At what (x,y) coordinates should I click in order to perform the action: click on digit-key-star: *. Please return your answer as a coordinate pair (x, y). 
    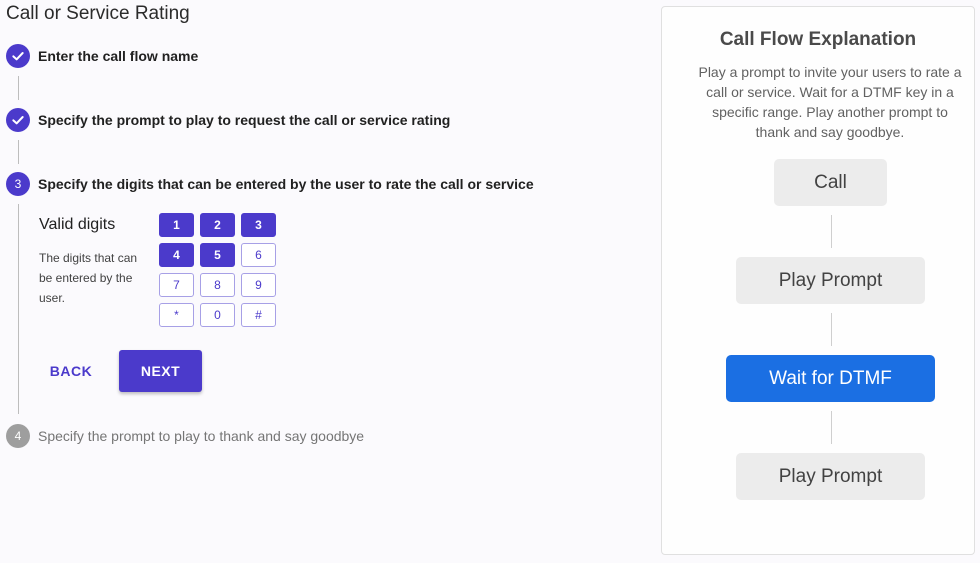
    Looking at the image, I should click on (176, 315).